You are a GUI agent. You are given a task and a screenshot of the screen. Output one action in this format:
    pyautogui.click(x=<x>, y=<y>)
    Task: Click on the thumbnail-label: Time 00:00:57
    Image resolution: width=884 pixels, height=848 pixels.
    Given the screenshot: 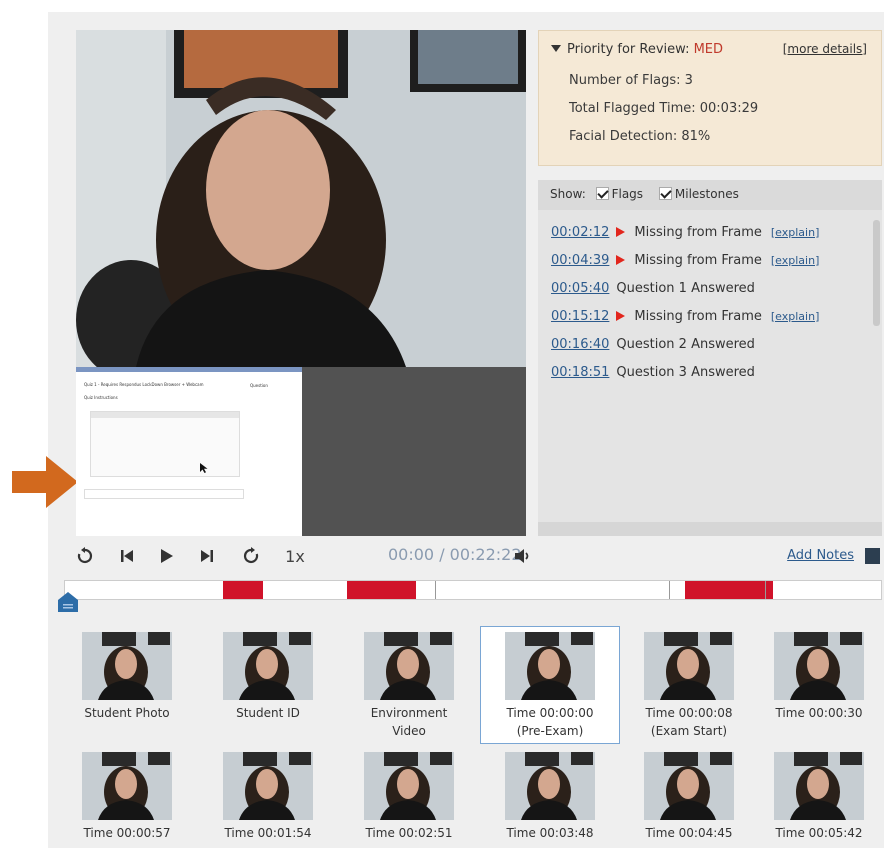 What is the action you would take?
    pyautogui.click(x=127, y=833)
    